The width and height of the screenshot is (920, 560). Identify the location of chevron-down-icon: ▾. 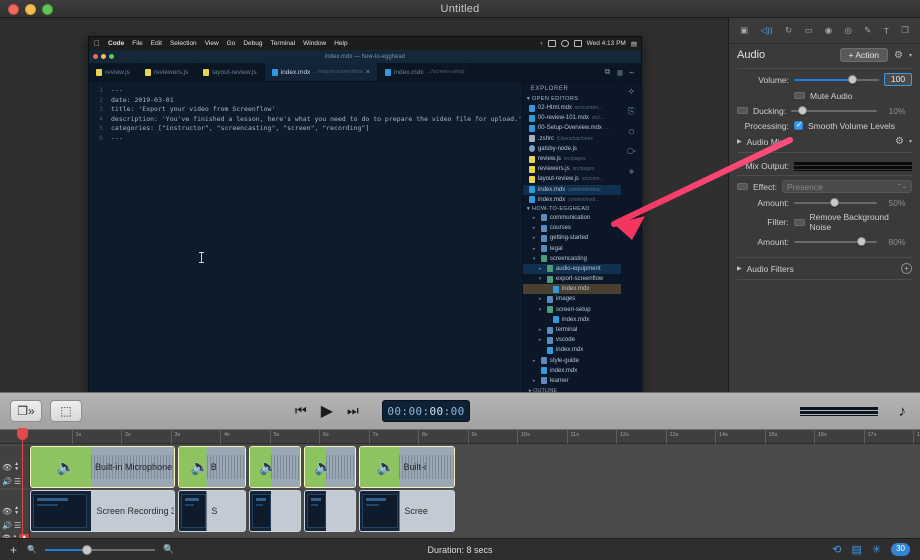
(910, 55).